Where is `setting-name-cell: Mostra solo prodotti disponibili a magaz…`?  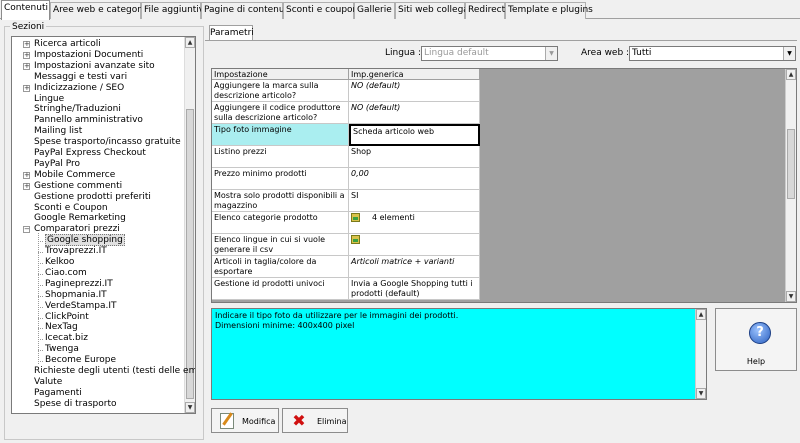 setting-name-cell: Mostra solo prodotti disponibili a magaz… is located at coordinates (280, 201).